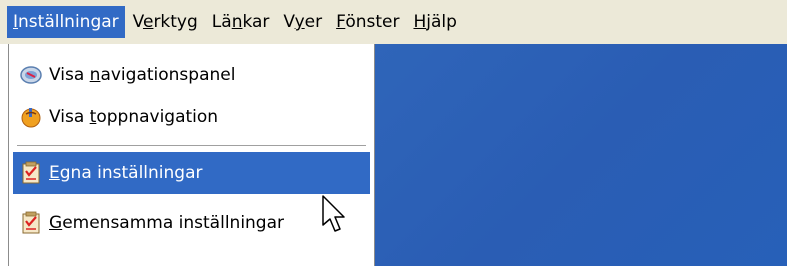  What do you see at coordinates (302, 22) in the screenshot?
I see `menu-vyer: Vyer` at bounding box center [302, 22].